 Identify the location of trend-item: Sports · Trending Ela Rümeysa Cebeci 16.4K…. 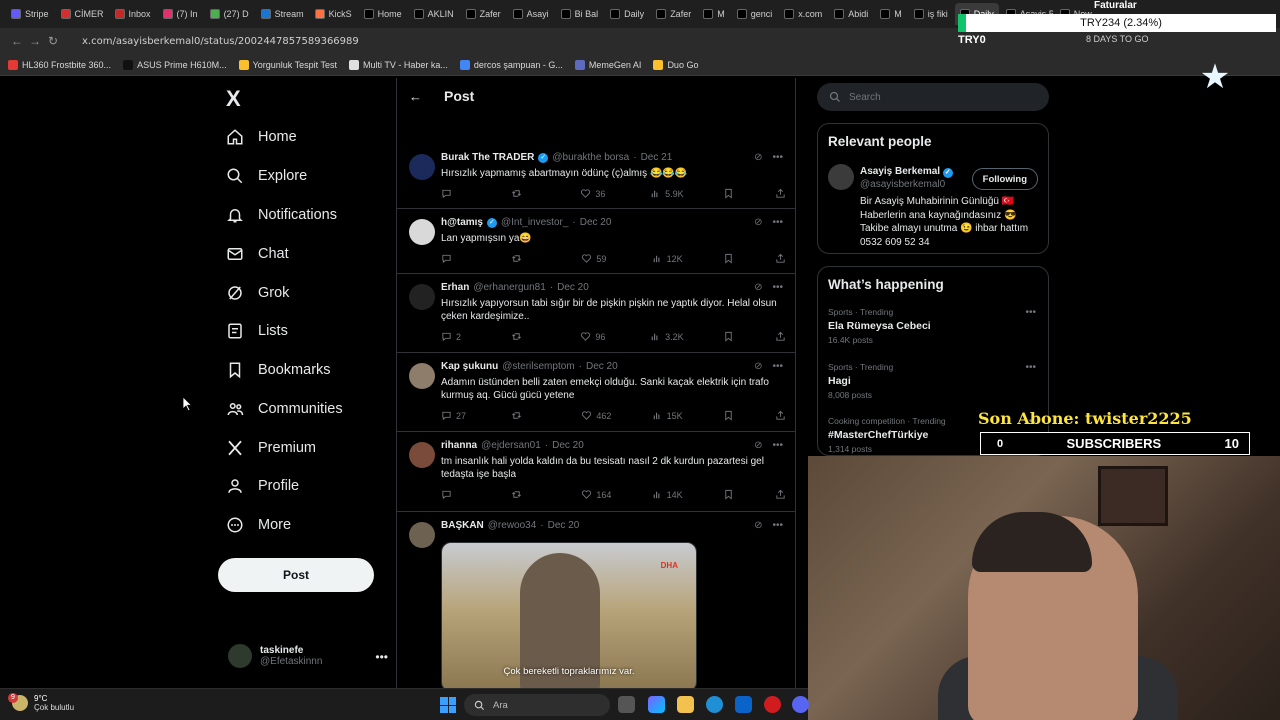
(934, 326).